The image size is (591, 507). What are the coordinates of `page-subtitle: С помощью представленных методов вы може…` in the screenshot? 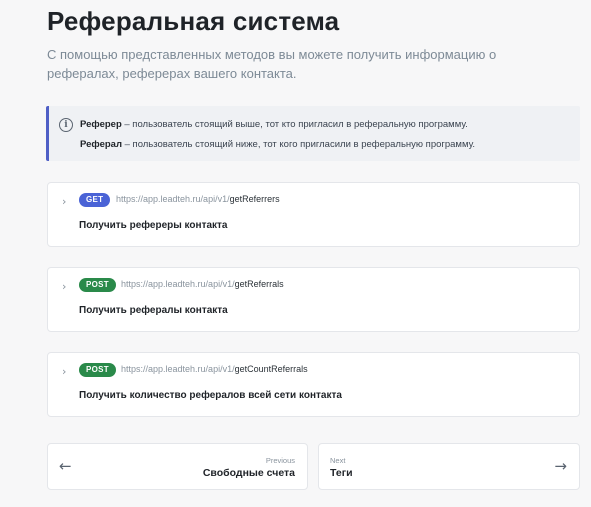 It's located at (272, 64).